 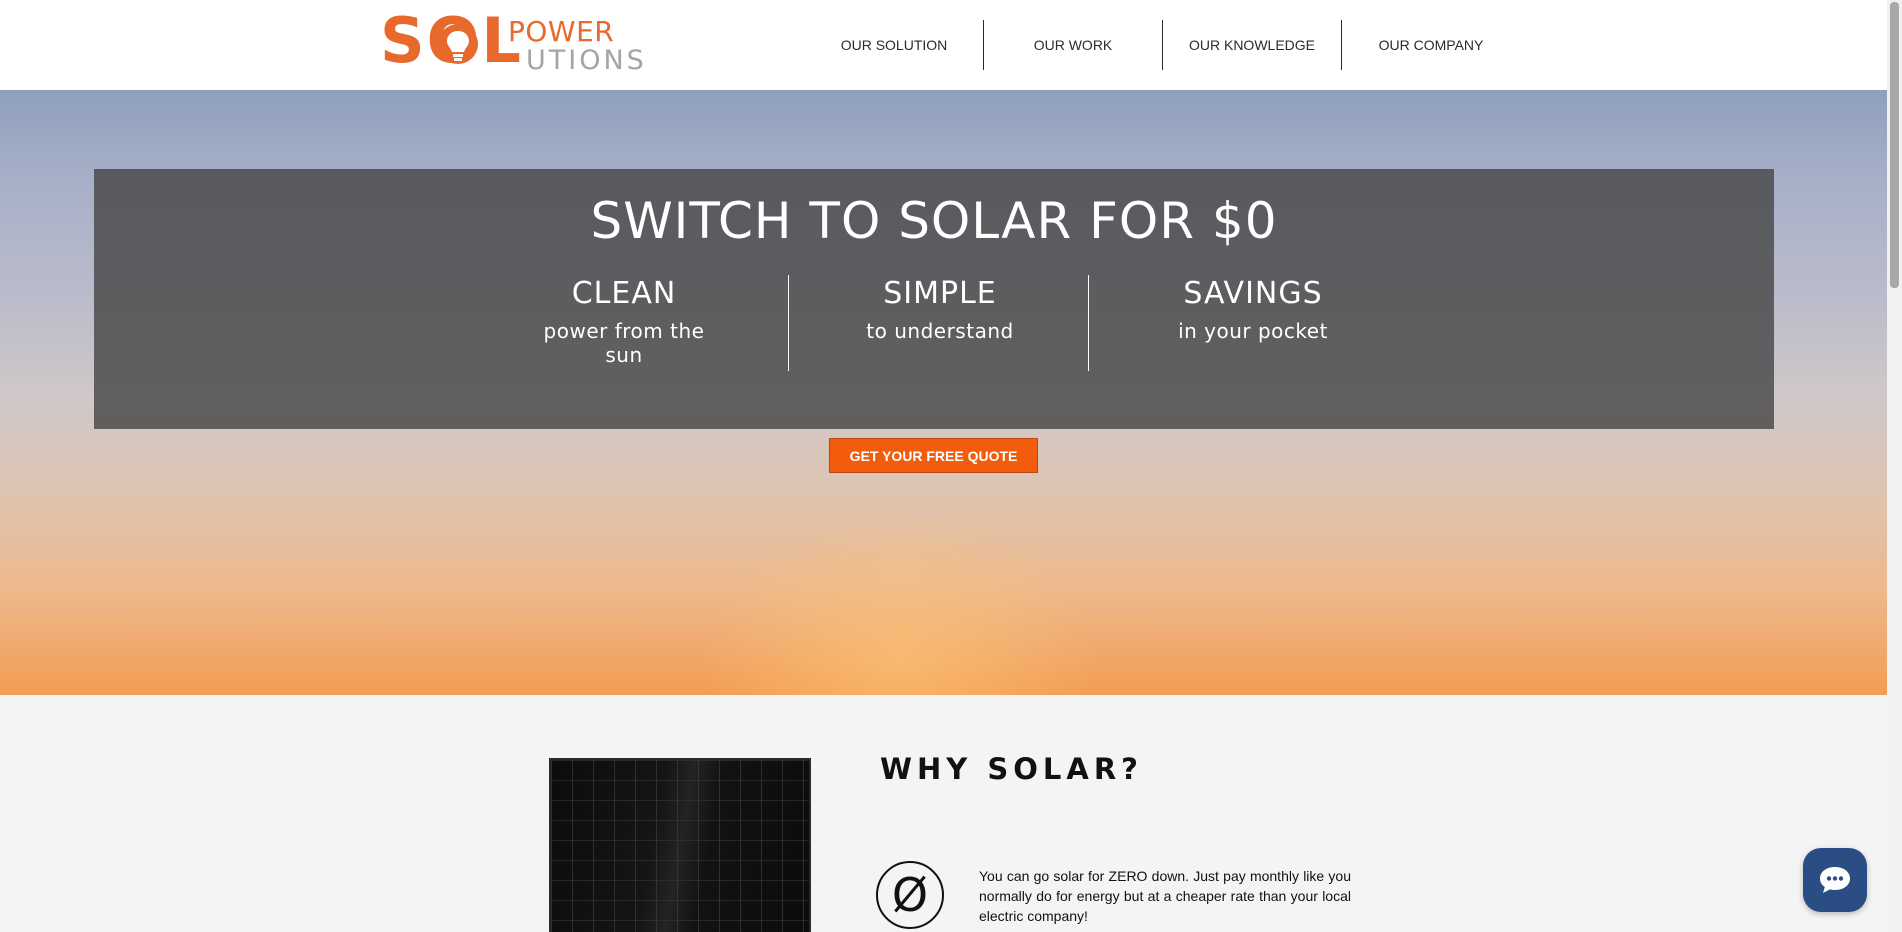 I want to click on scrollbar-thumb, so click(x=1894, y=145).